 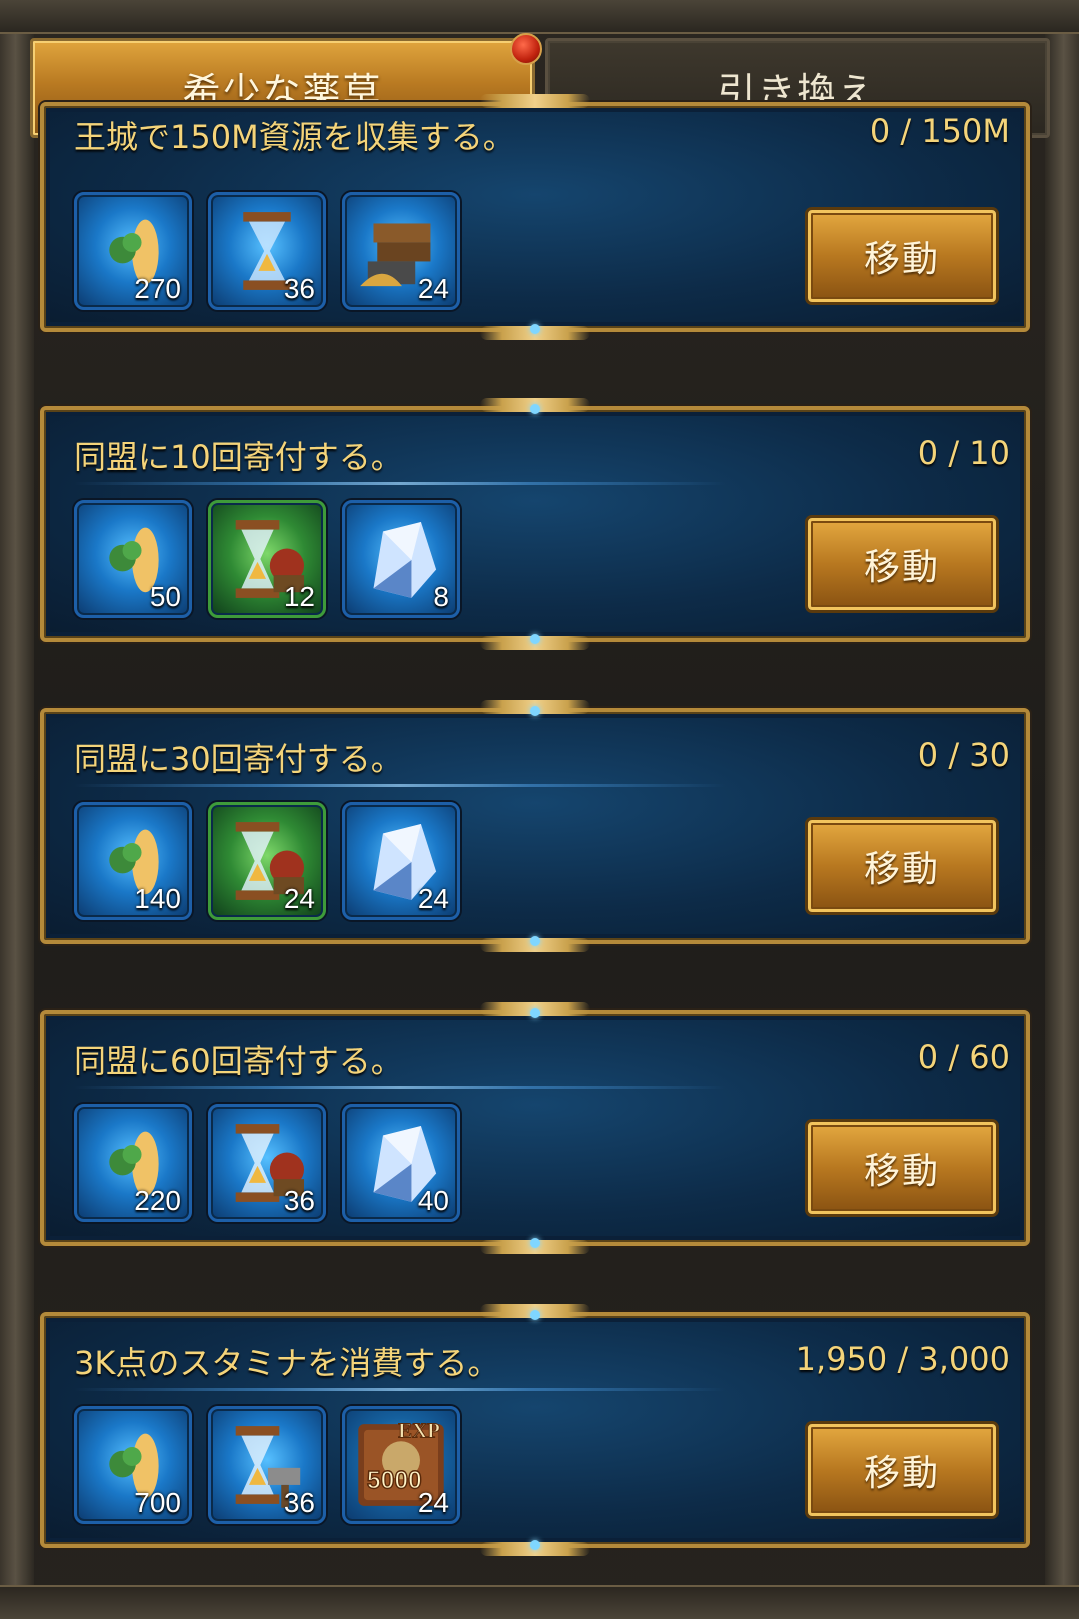 What do you see at coordinates (17, 809) in the screenshot?
I see `left-frame` at bounding box center [17, 809].